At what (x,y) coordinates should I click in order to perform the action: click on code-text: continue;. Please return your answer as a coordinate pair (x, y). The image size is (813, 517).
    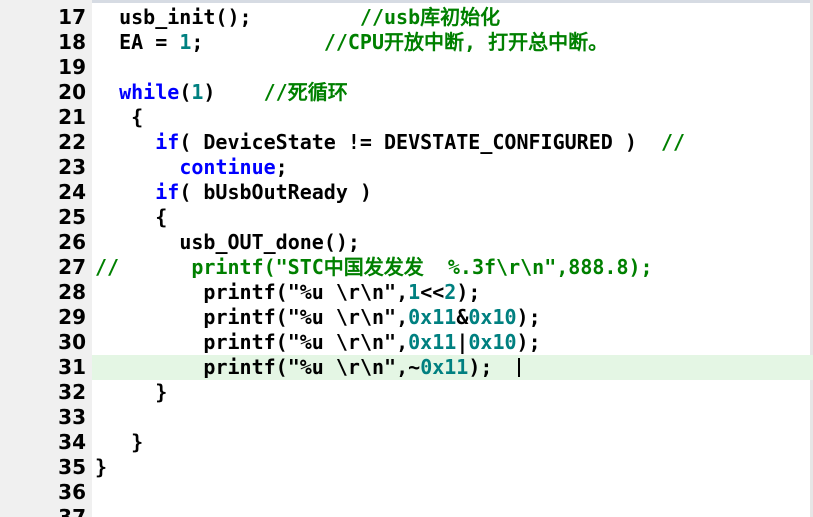
    Looking at the image, I should click on (227, 167).